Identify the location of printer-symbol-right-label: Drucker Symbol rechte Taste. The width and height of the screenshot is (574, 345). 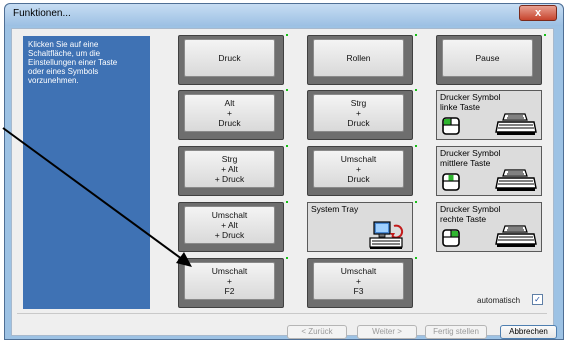
(470, 214).